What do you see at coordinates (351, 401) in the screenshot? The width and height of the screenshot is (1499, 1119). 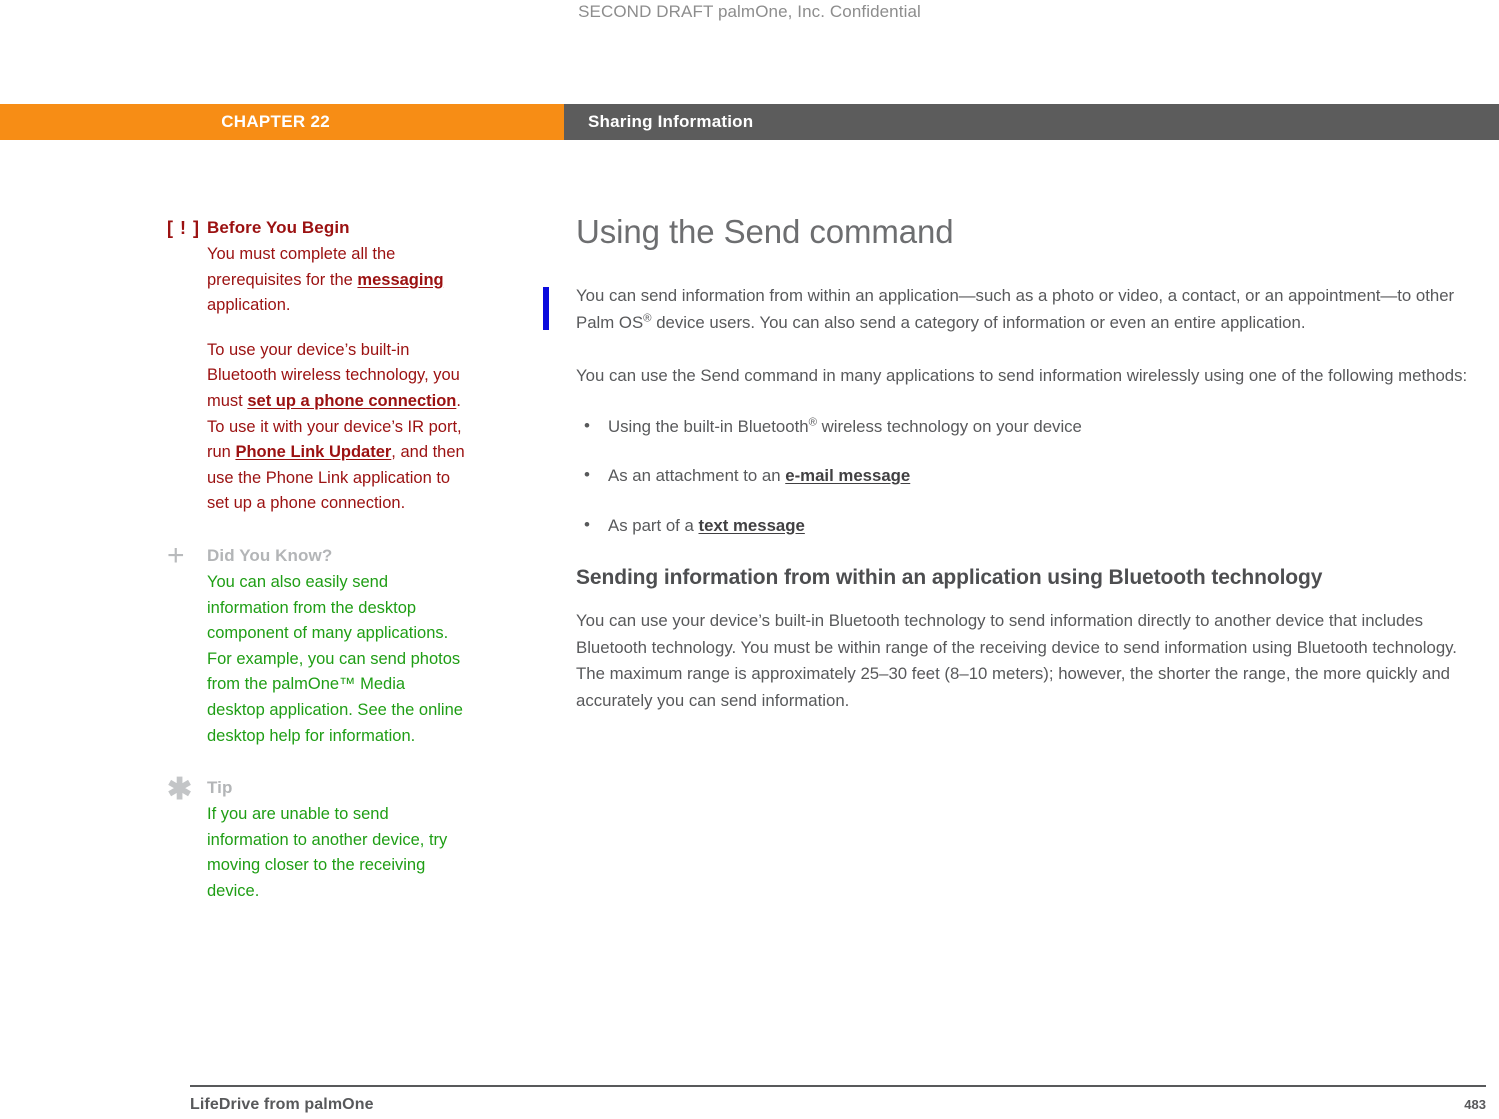 I see `link-set-up-phone-connection: set up a phone connection` at bounding box center [351, 401].